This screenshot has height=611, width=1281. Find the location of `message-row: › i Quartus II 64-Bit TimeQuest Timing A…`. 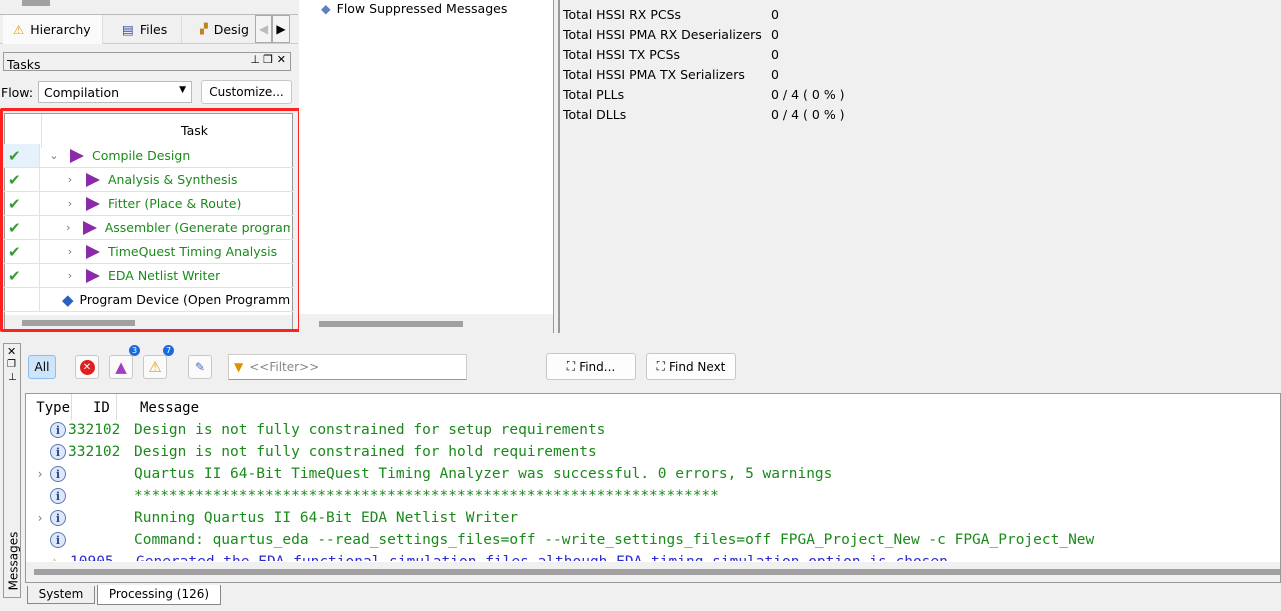

message-row: › i Quartus II 64-Bit TimeQuest Timing A… is located at coordinates (431, 474).